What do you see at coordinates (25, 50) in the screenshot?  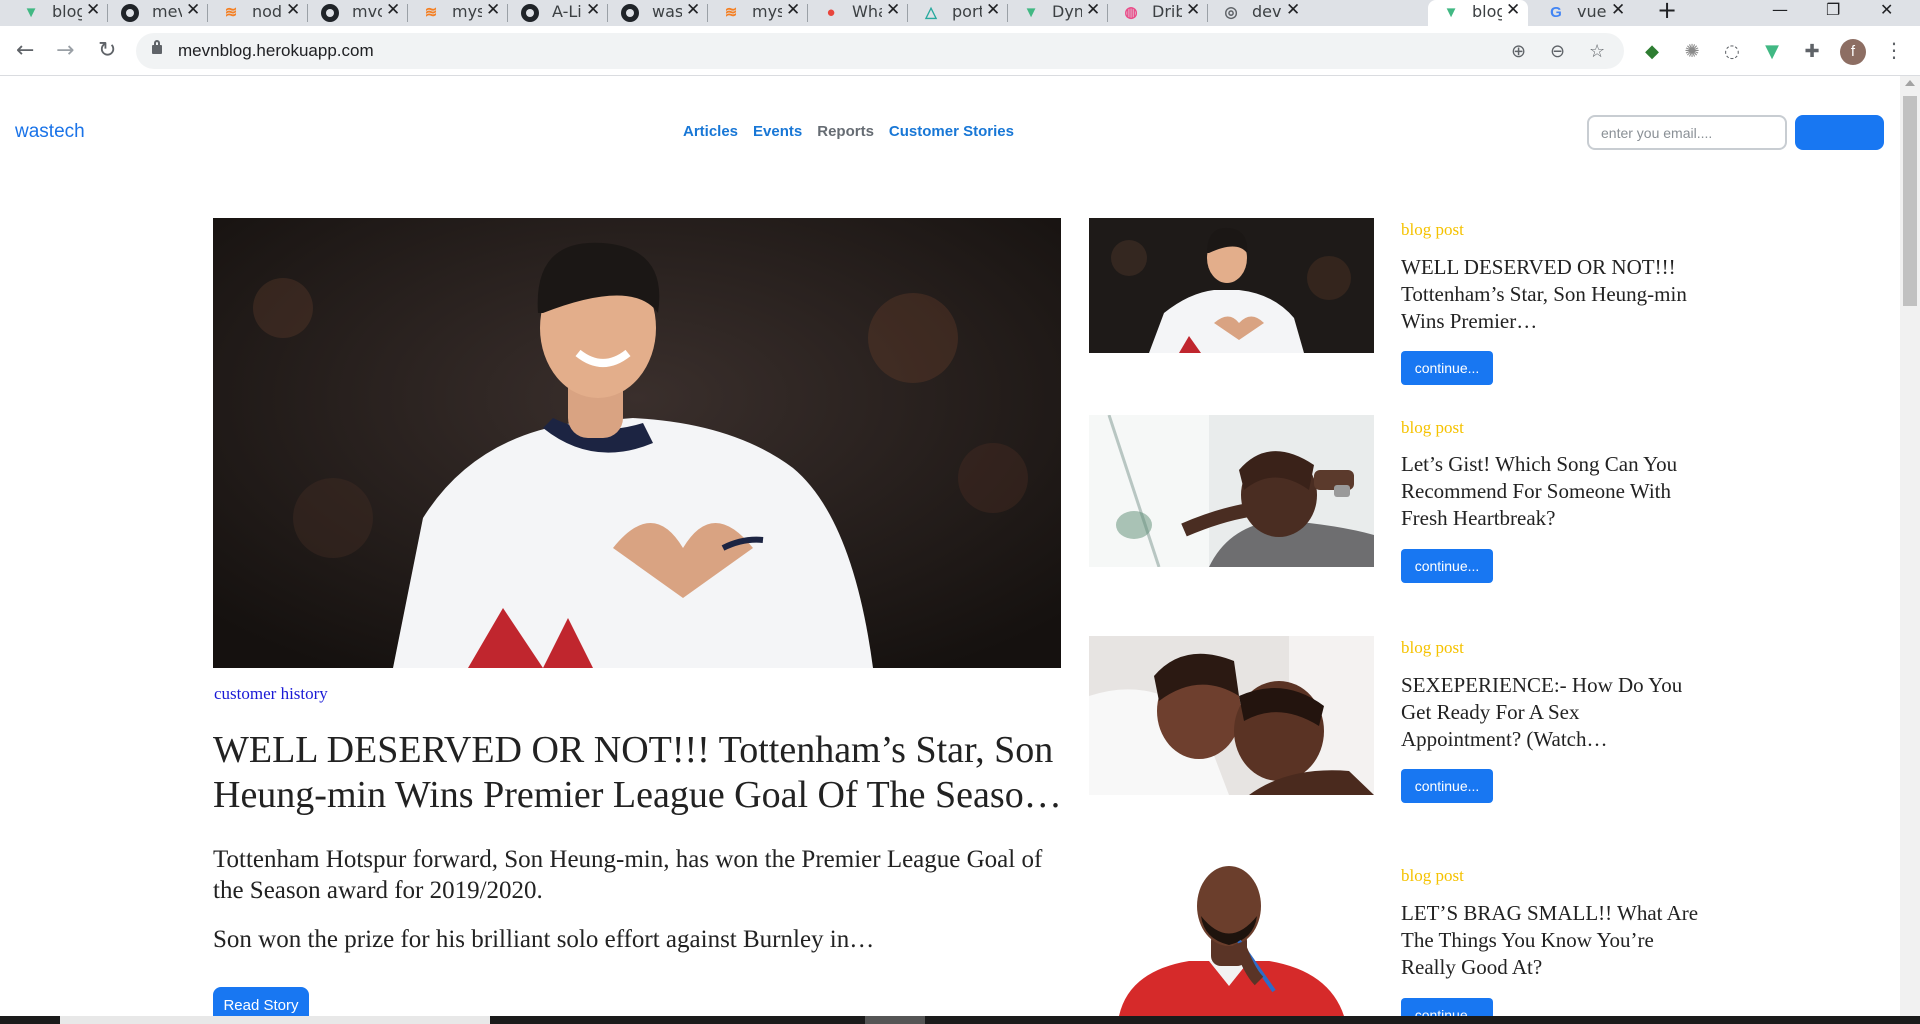 I see `back-icon: ←` at bounding box center [25, 50].